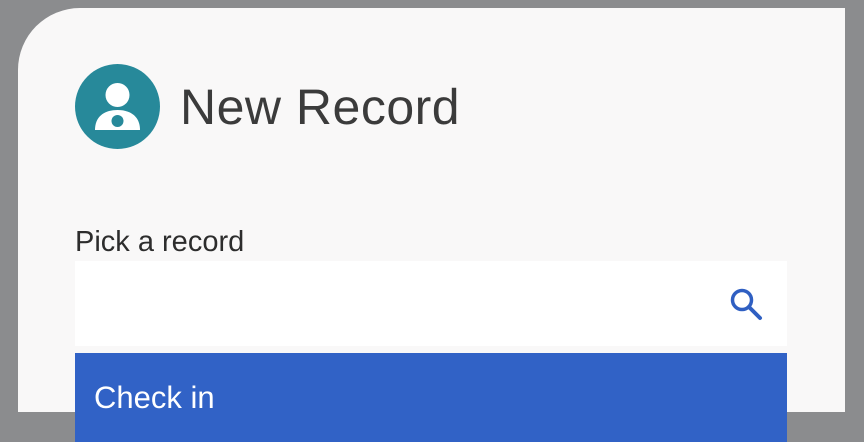 Image resolution: width=864 pixels, height=442 pixels. I want to click on user-avatar-icon, so click(117, 106).